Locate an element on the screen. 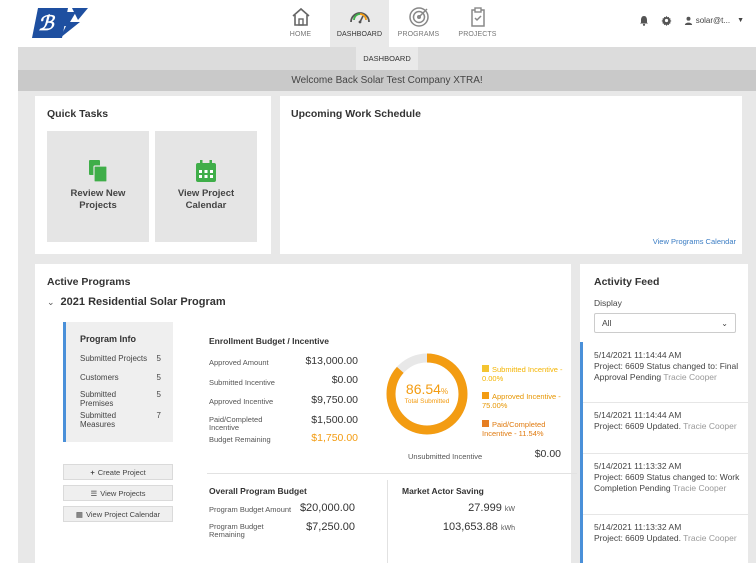 The image size is (756, 563). review-projects-tile: Review New Projects is located at coordinates (98, 186).